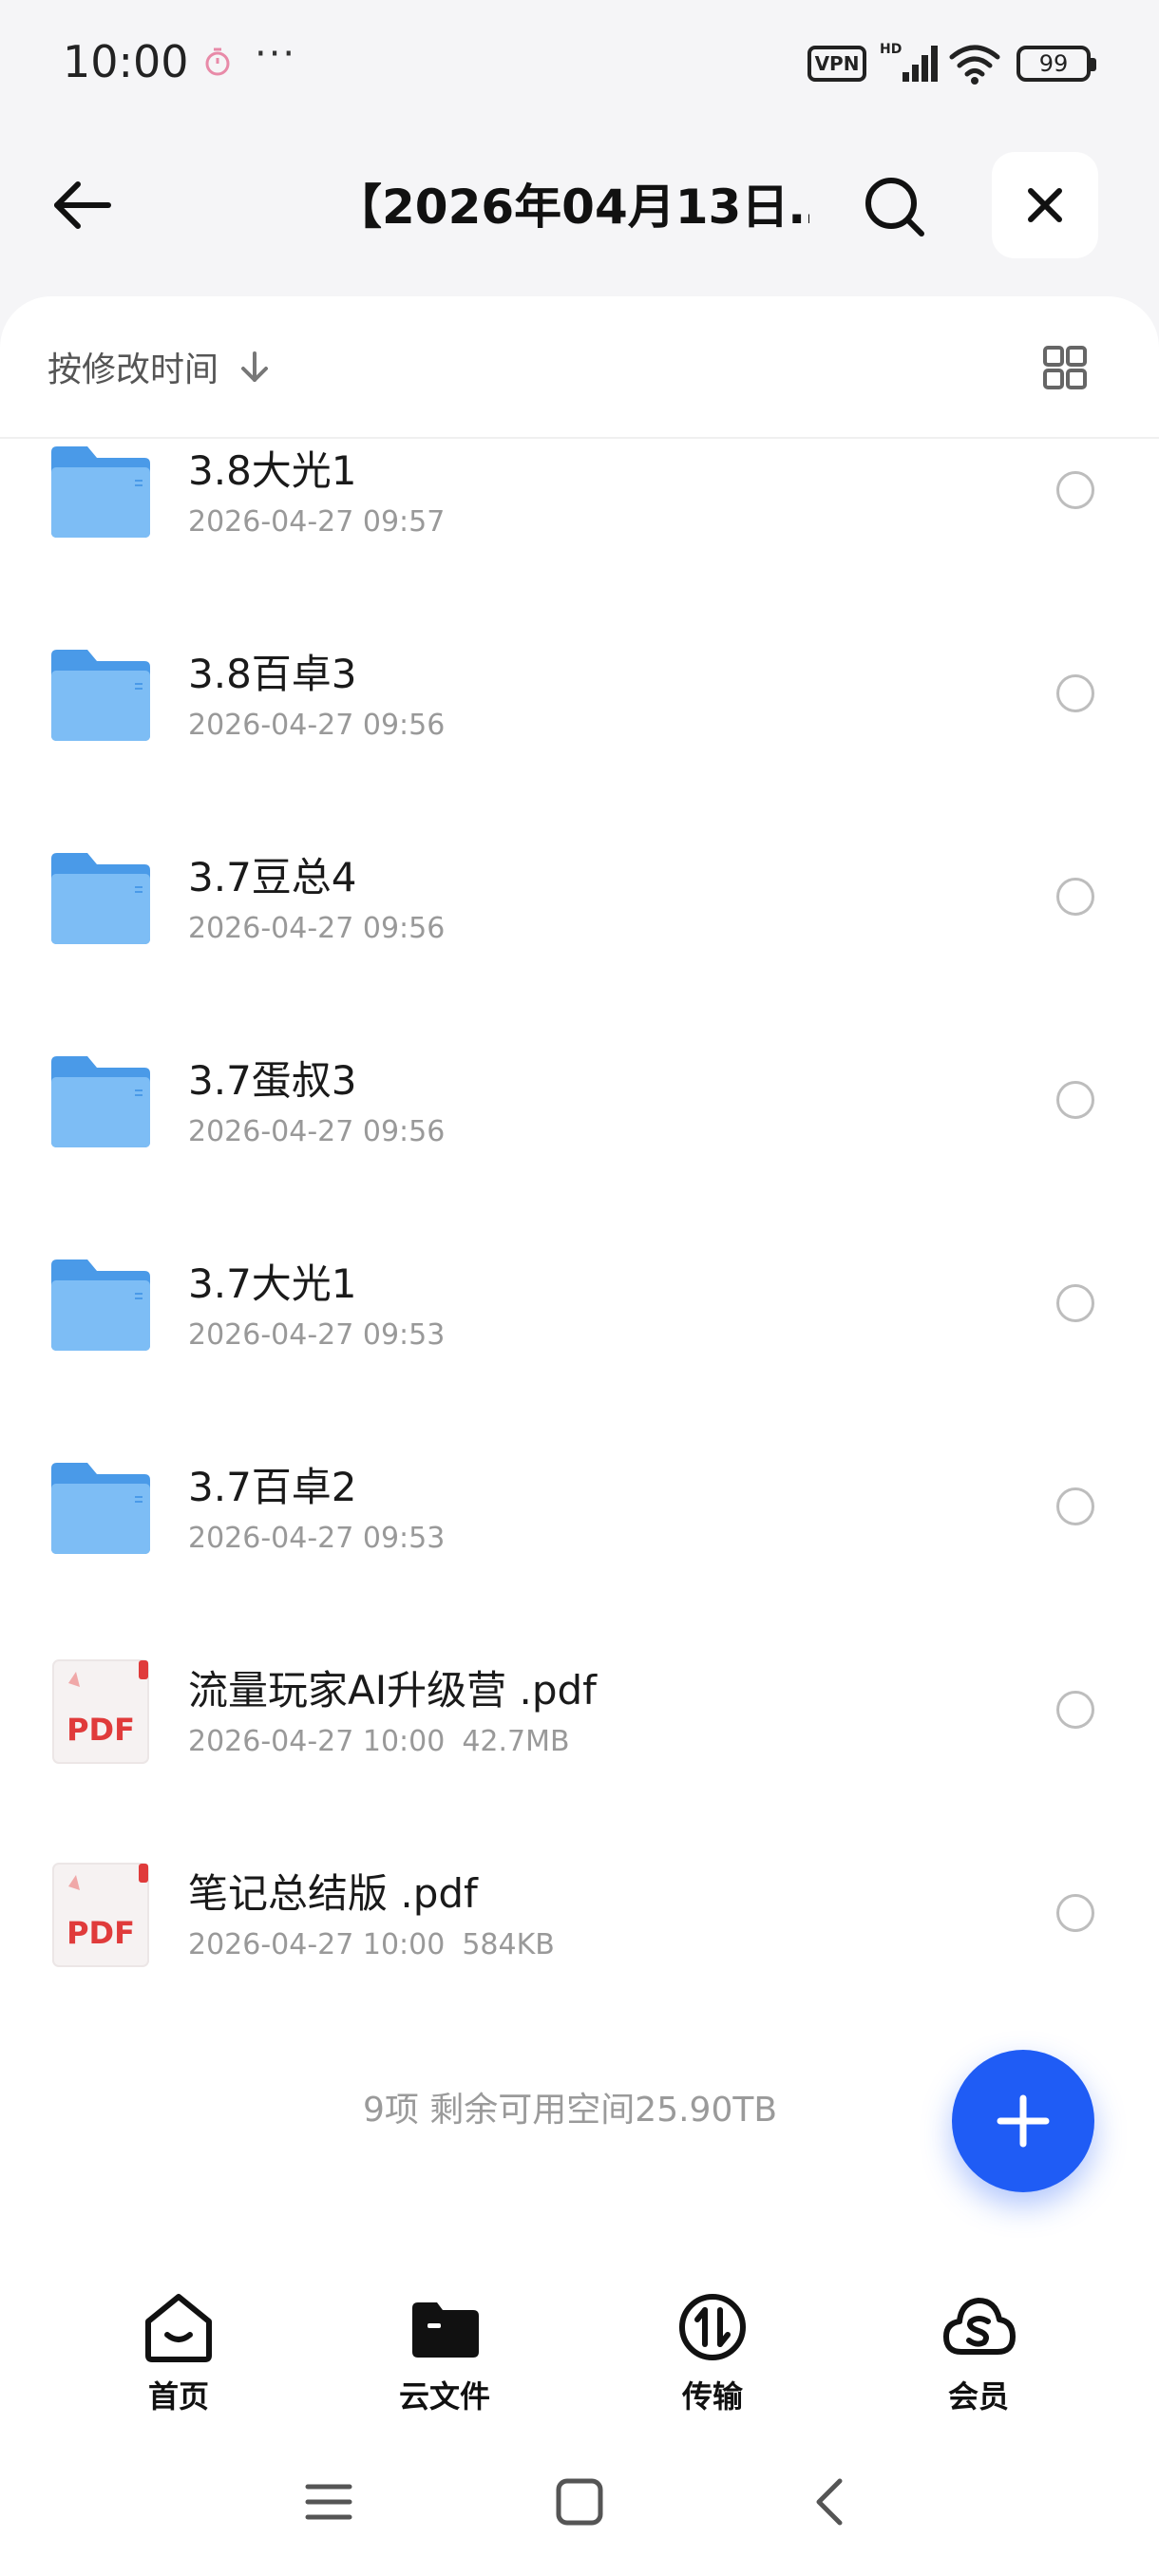  Describe the element at coordinates (178, 2396) in the screenshot. I see `tab-label: 首页` at that location.